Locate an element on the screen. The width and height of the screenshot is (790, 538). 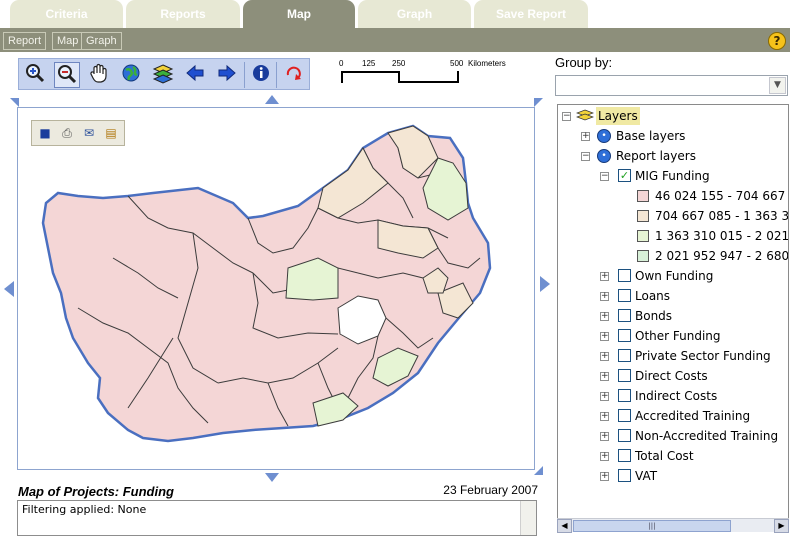
forward-arrow-icon is located at coordinates (227, 75).